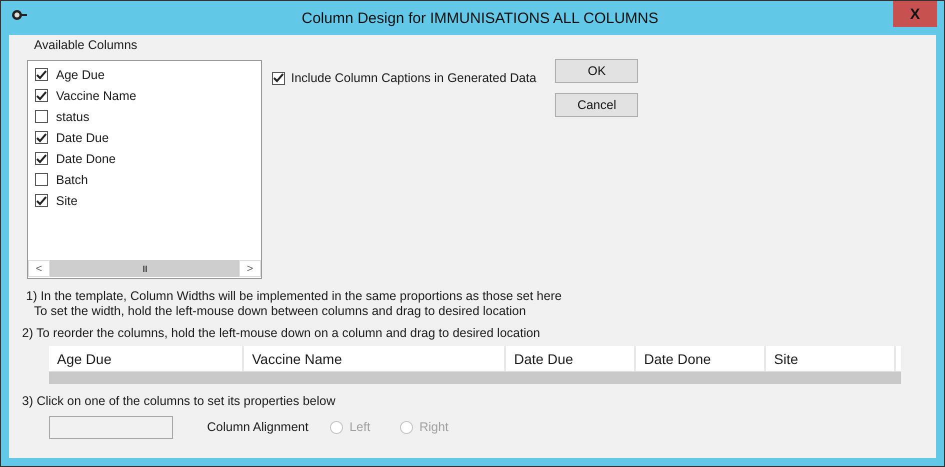 Image resolution: width=945 pixels, height=467 pixels. What do you see at coordinates (67, 201) in the screenshot?
I see `column-option: Site` at bounding box center [67, 201].